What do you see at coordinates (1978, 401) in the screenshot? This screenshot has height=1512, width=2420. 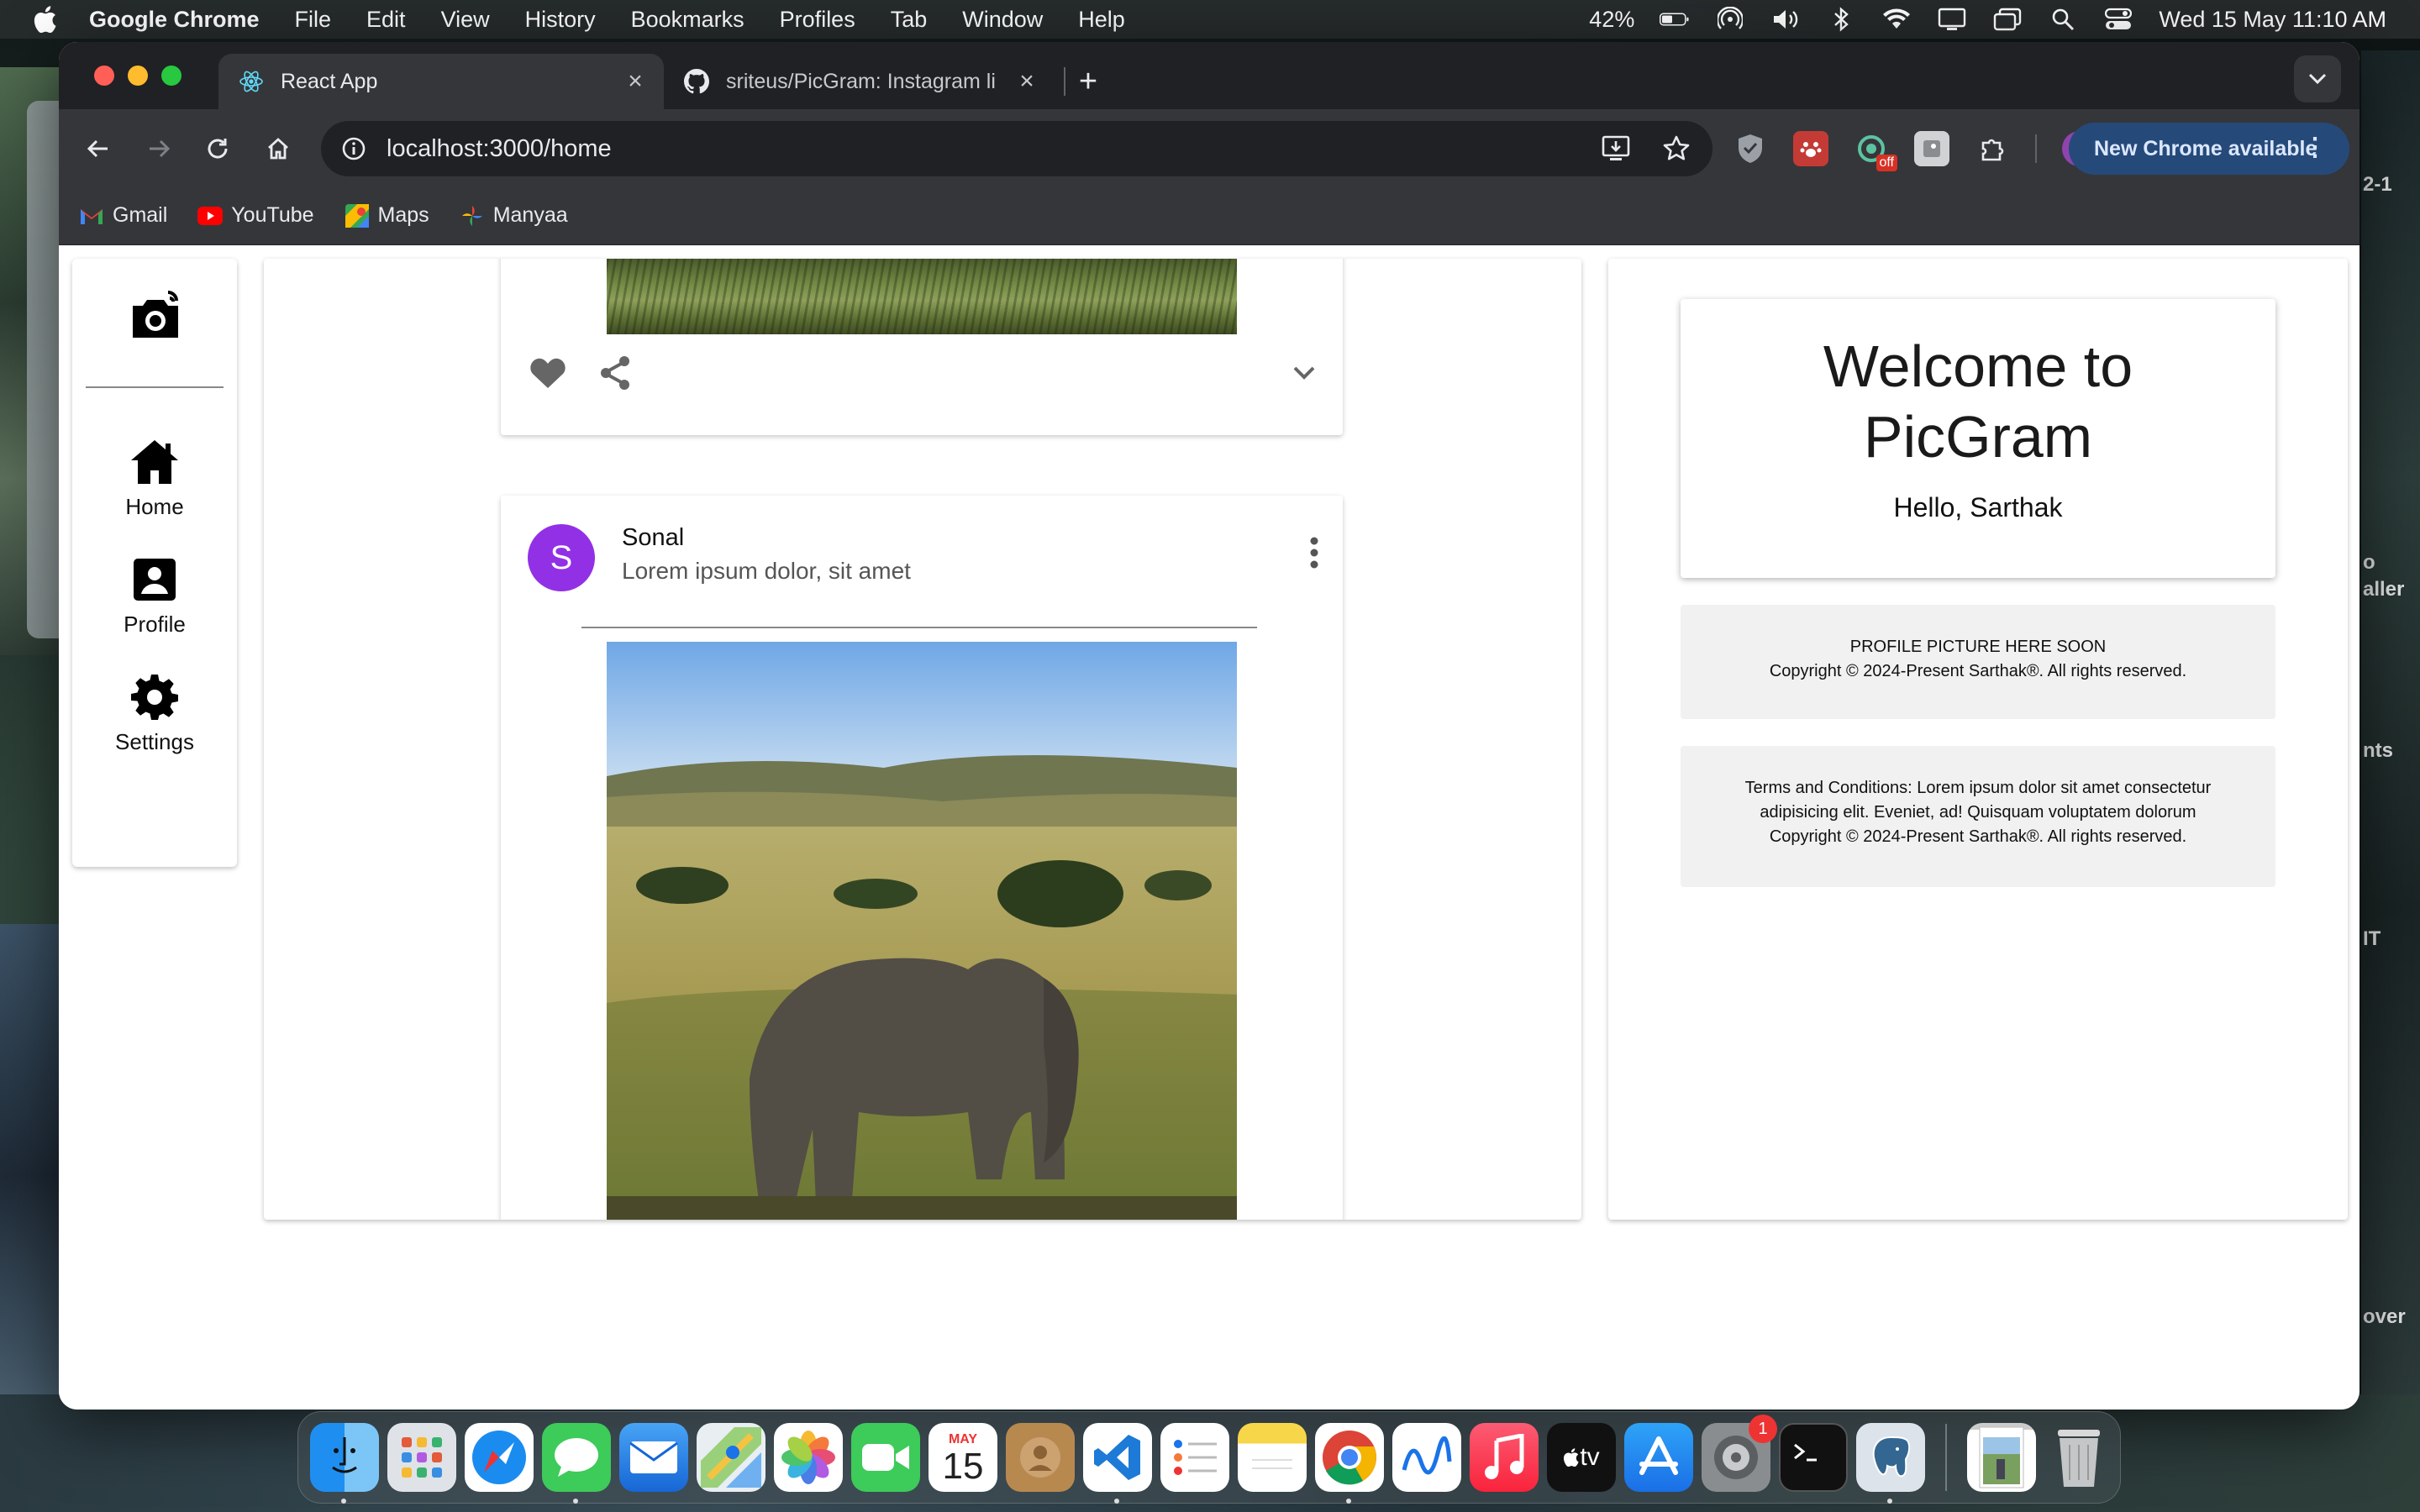 I see `welcome-title: Welcome to PicGram` at bounding box center [1978, 401].